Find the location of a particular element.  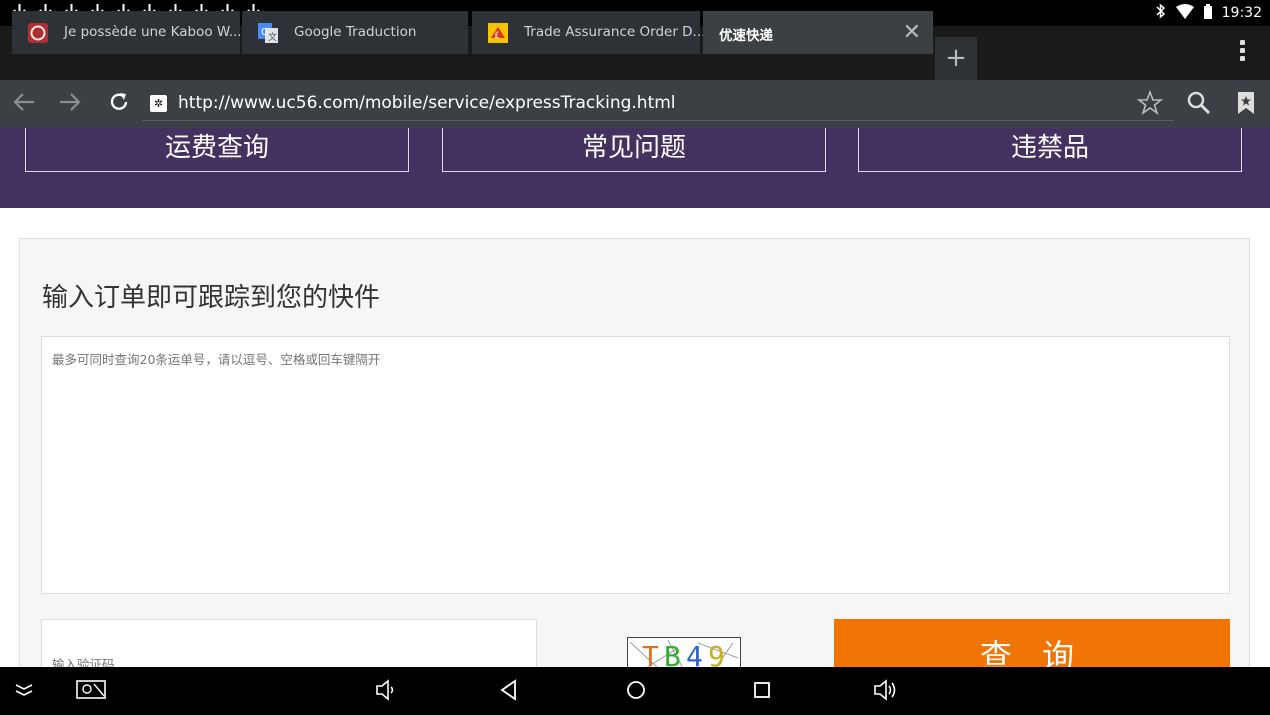

card-title: 输入订单即可跟踪到您的快件 is located at coordinates (211, 298).